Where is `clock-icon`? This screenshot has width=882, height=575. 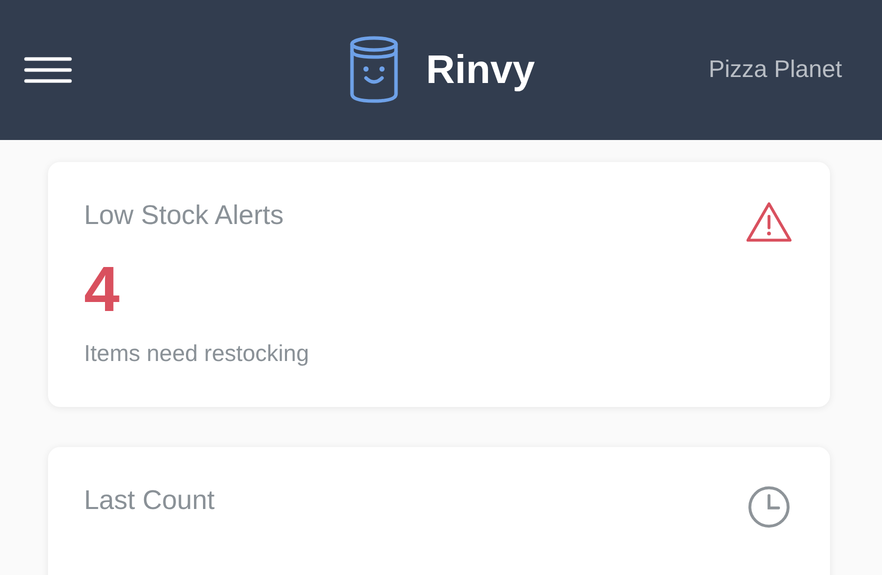
clock-icon is located at coordinates (769, 507).